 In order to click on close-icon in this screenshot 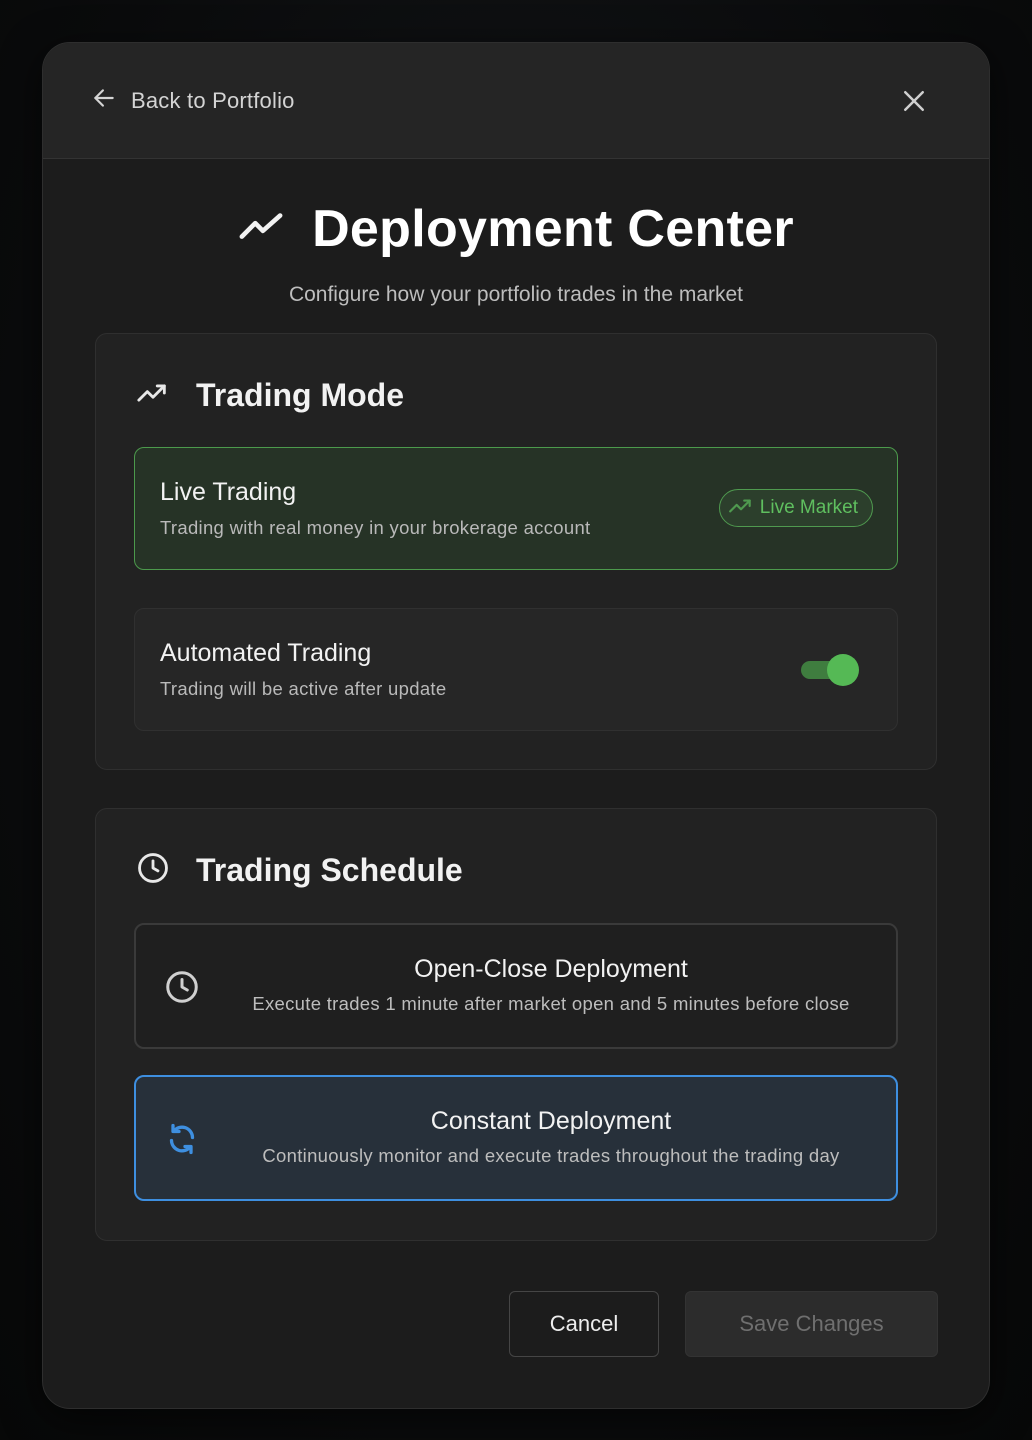, I will do `click(914, 100)`.